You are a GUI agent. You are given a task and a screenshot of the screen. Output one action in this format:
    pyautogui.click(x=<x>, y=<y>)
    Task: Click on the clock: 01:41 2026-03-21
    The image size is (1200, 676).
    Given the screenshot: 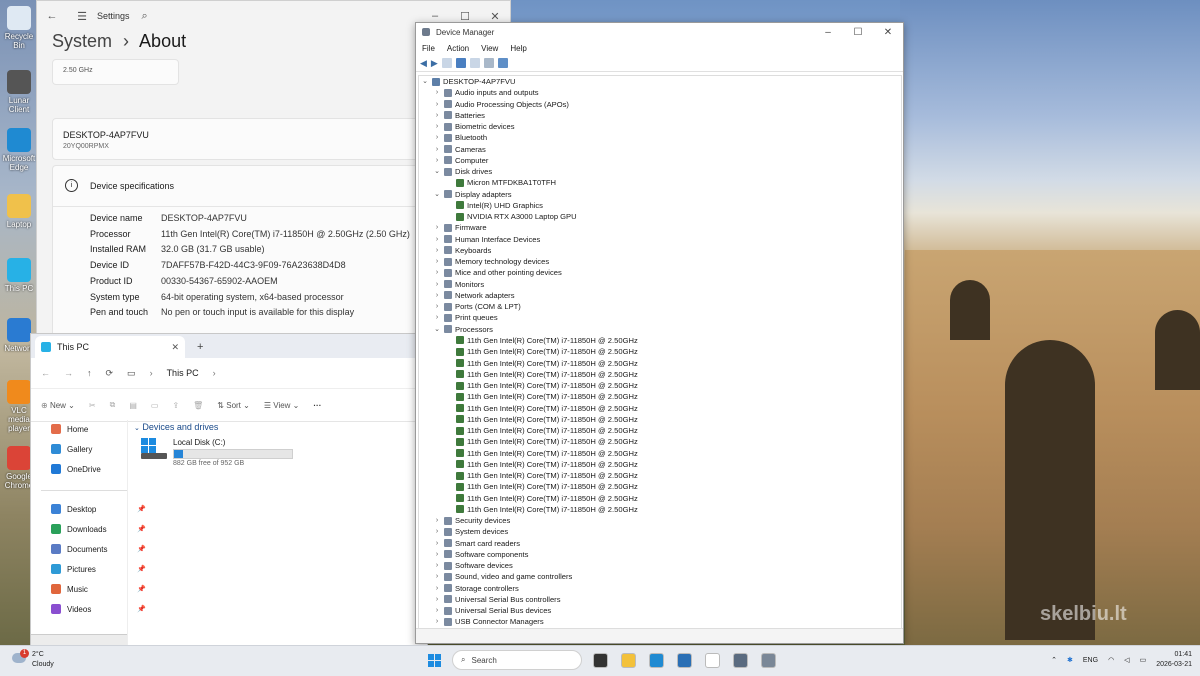 What is the action you would take?
    pyautogui.click(x=1174, y=660)
    